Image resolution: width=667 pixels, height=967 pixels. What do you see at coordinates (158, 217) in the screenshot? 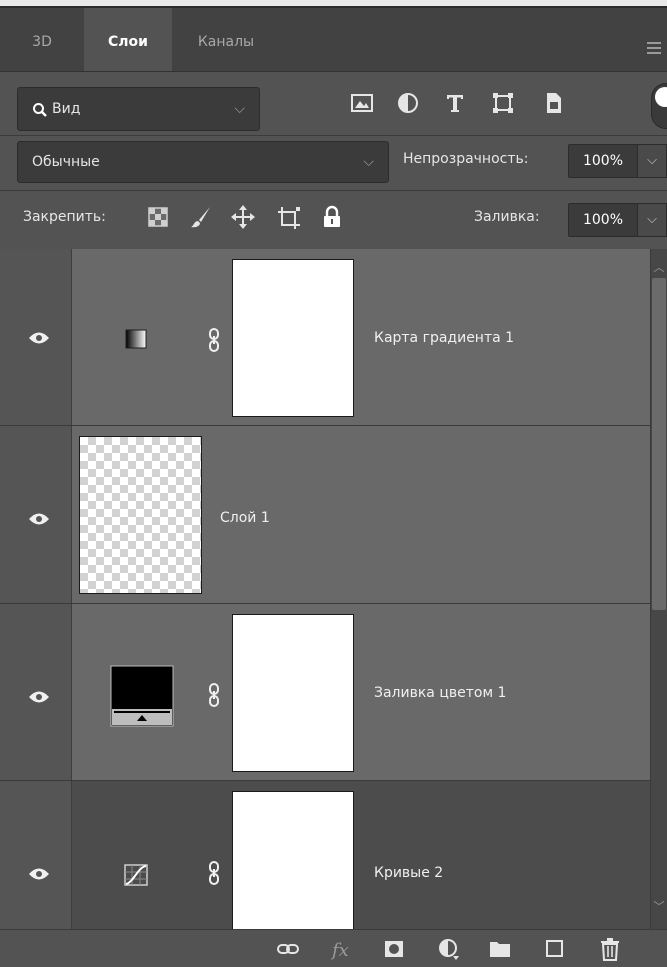
I see `lock-transparent-icon` at bounding box center [158, 217].